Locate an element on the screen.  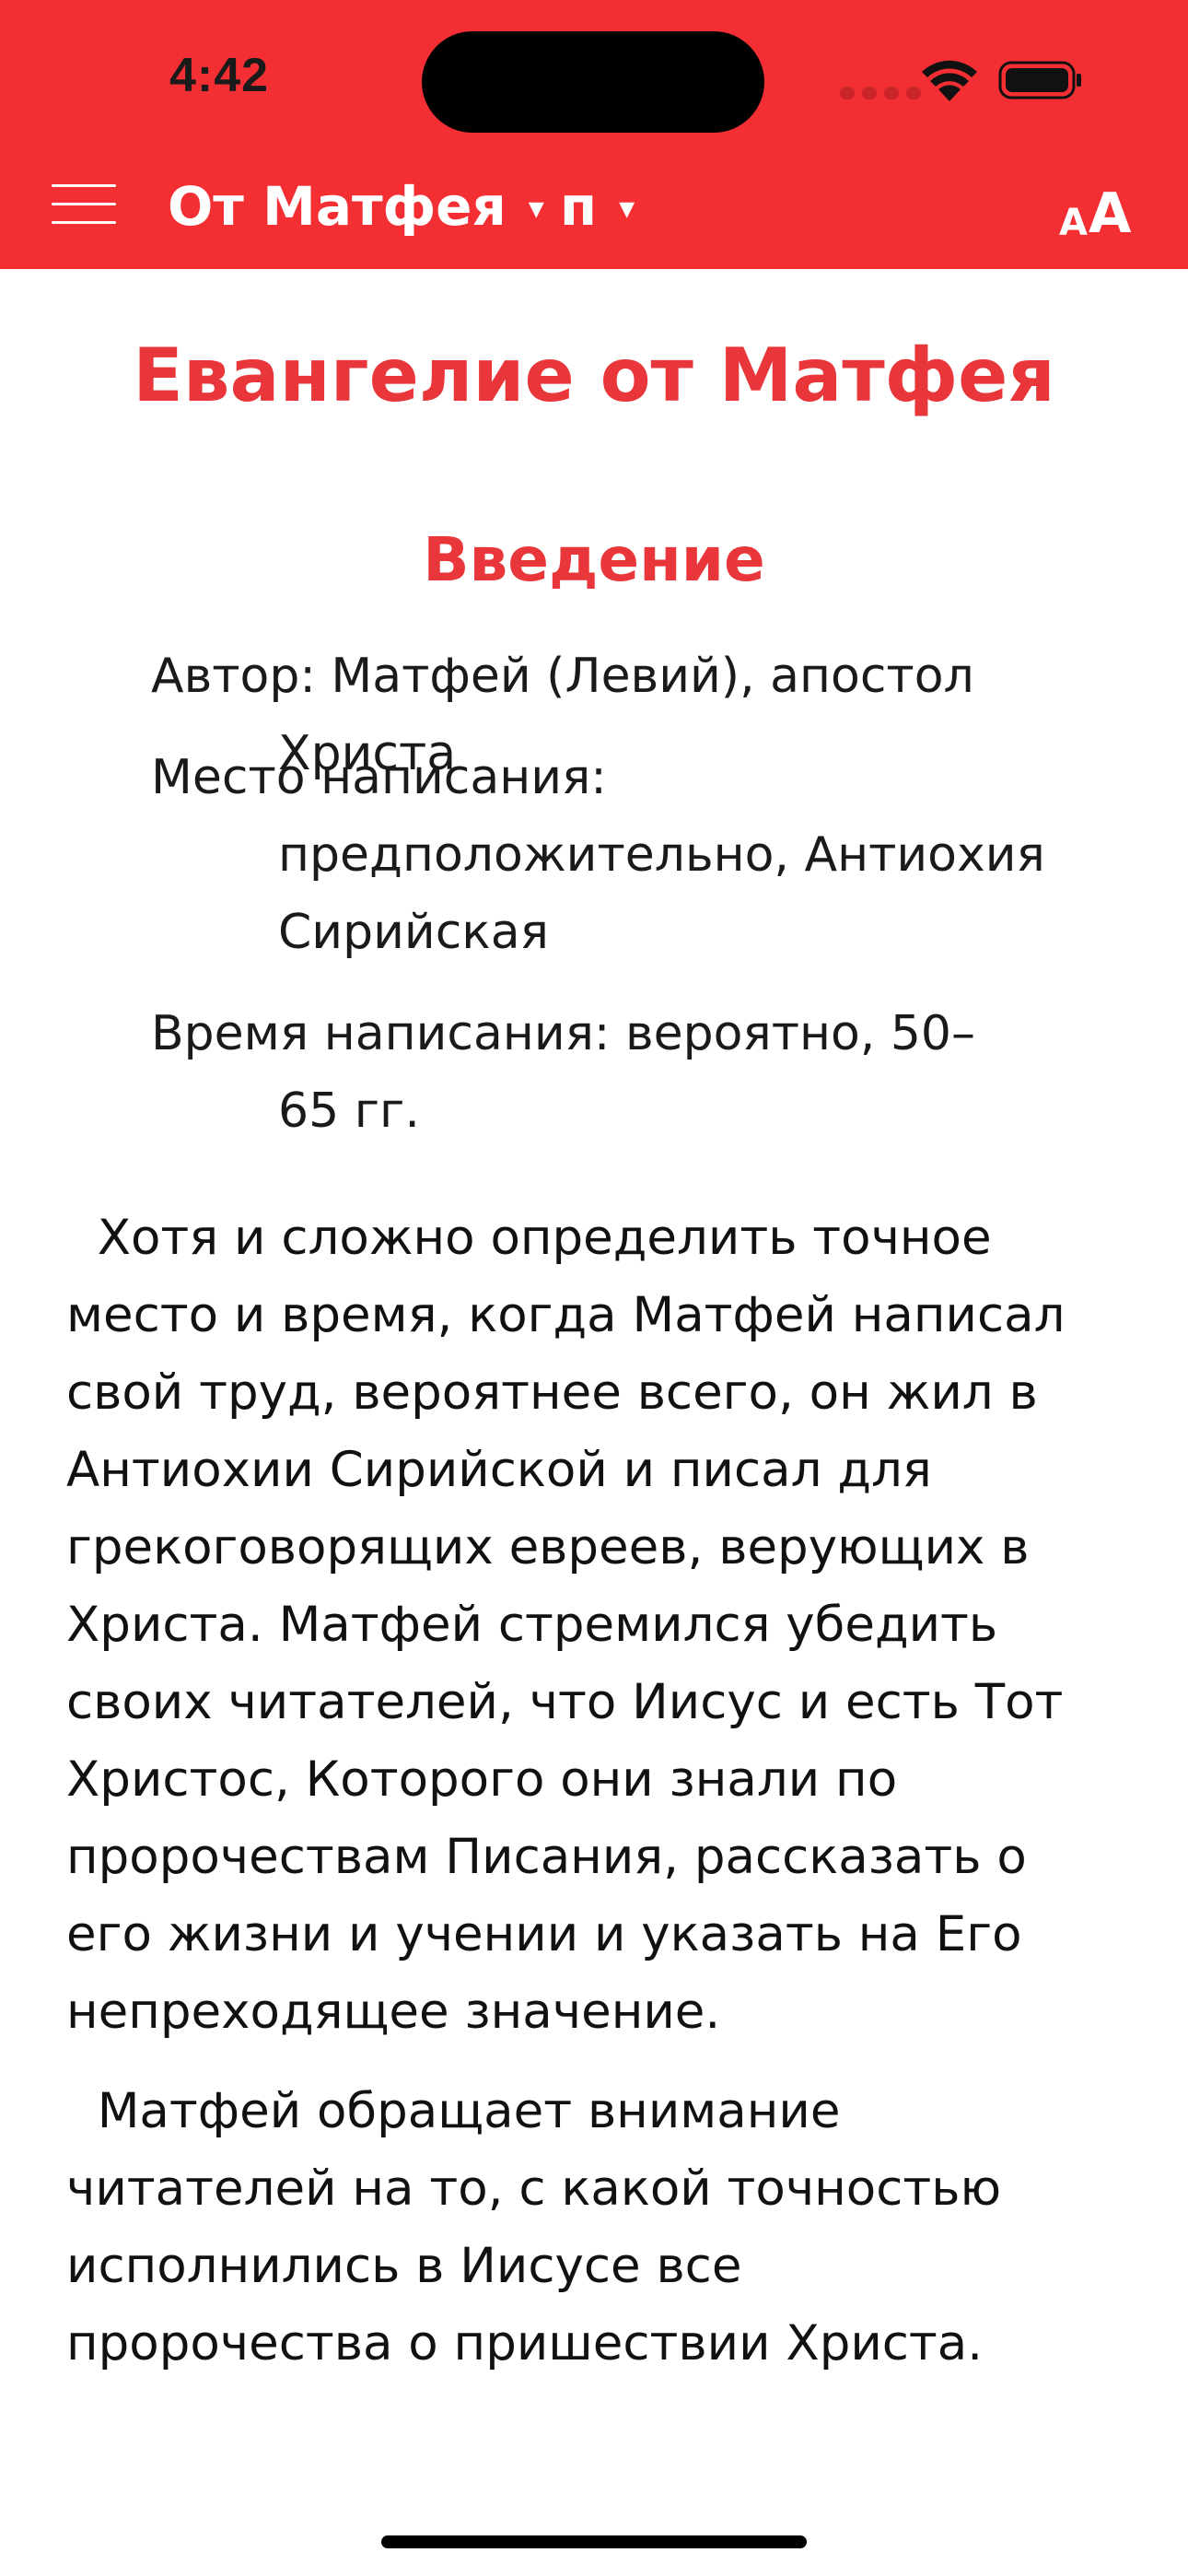
paragraph-line: Христа. Матфей стремился убедить is located at coordinates (532, 1625).